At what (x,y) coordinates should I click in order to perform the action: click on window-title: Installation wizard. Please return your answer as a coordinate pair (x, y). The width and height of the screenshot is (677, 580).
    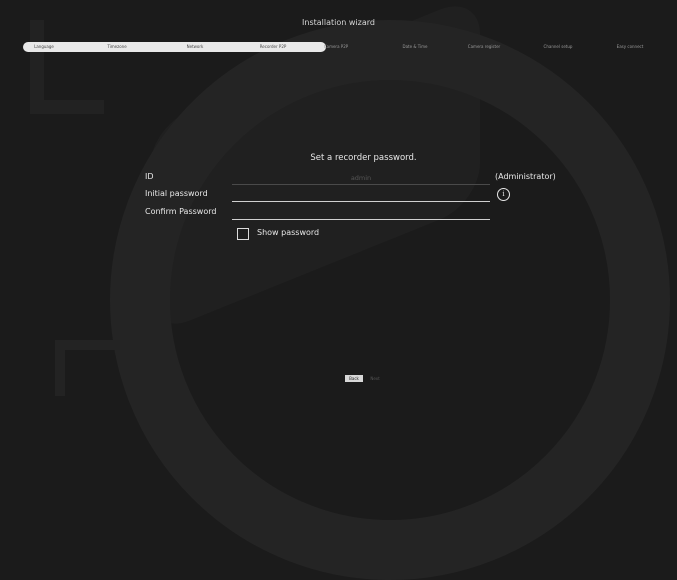
    Looking at the image, I should click on (338, 22).